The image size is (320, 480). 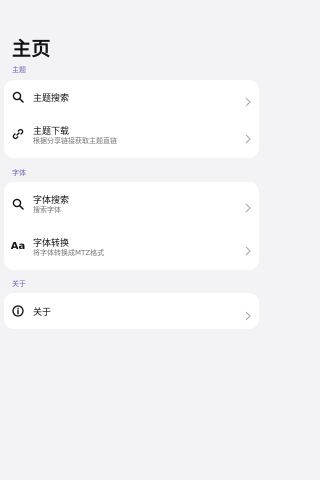 I want to click on info-icon, so click(x=18, y=311).